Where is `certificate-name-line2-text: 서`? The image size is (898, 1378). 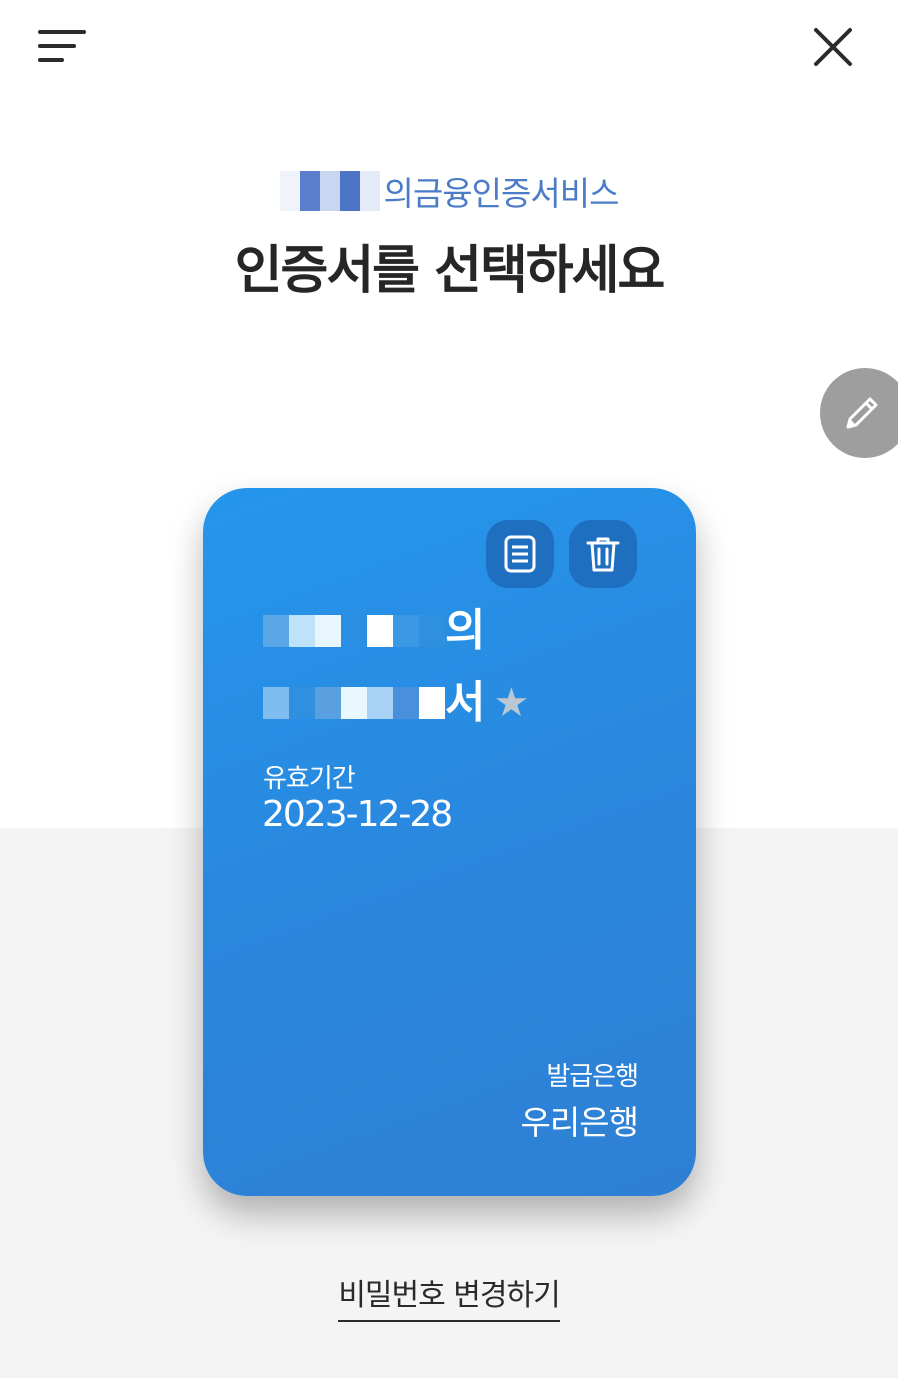 certificate-name-line2-text: 서 is located at coordinates (465, 702).